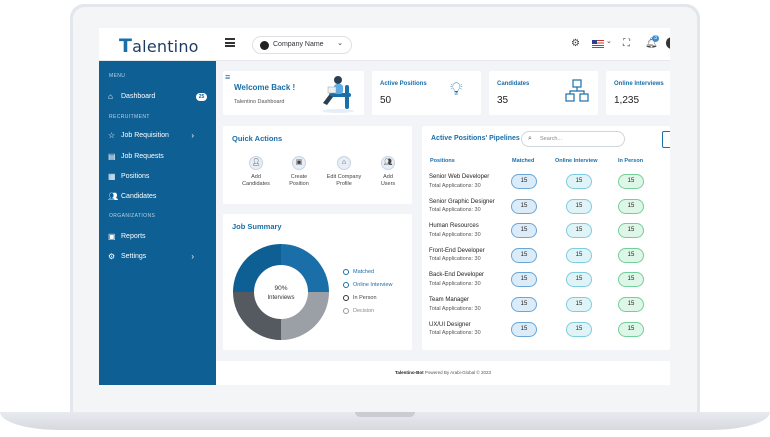 The height and width of the screenshot is (437, 770). What do you see at coordinates (158, 237) in the screenshot?
I see `sidebar-item-reports: ▣ Reports` at bounding box center [158, 237].